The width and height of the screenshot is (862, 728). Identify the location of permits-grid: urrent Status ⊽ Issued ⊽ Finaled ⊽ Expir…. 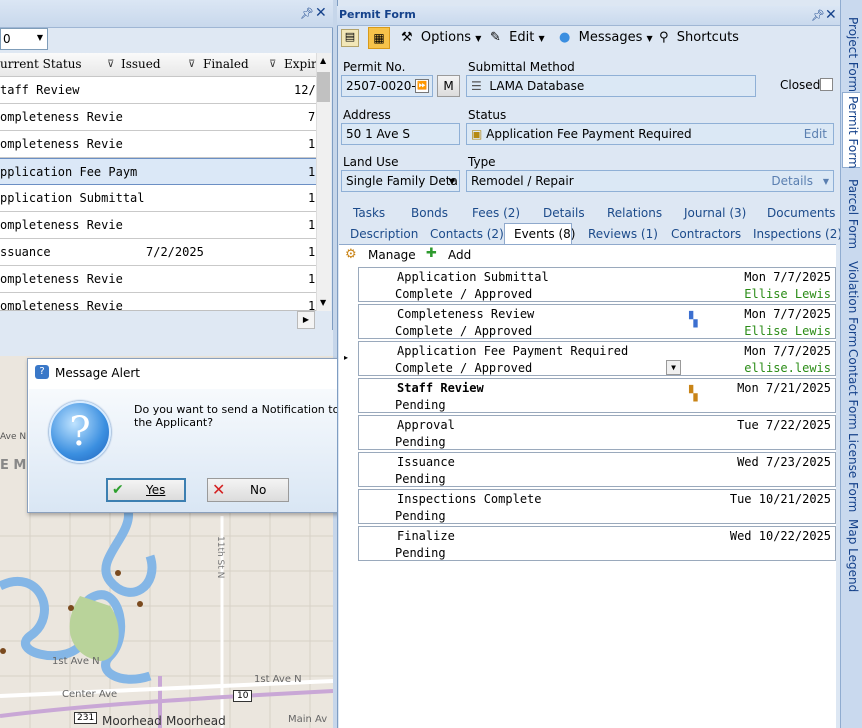
(158, 182).